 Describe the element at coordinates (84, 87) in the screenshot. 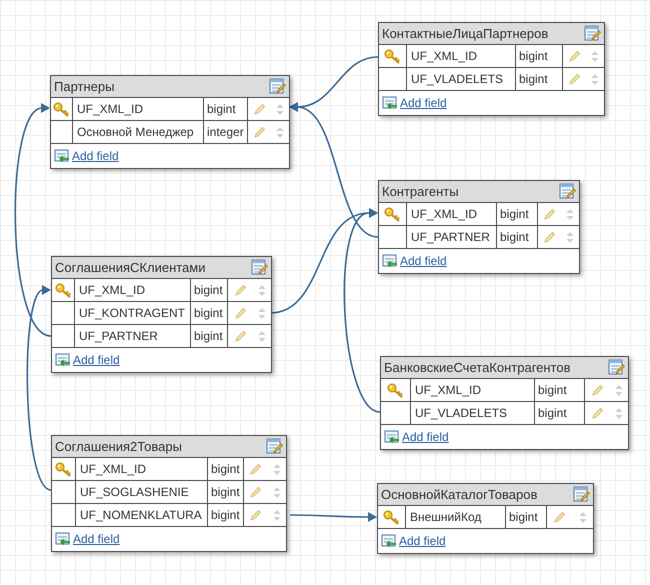

I see `table-title: Партнеры` at that location.